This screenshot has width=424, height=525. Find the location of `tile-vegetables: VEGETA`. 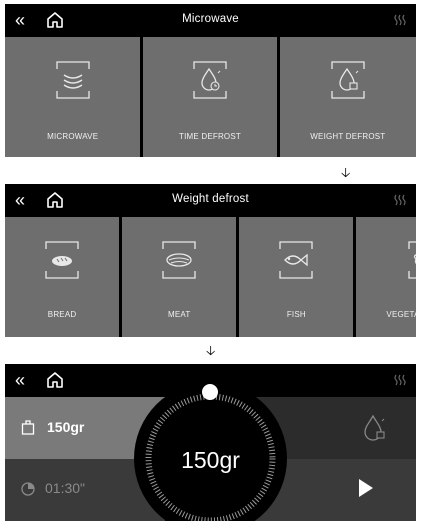

tile-vegetables: VEGETA is located at coordinates (386, 277).